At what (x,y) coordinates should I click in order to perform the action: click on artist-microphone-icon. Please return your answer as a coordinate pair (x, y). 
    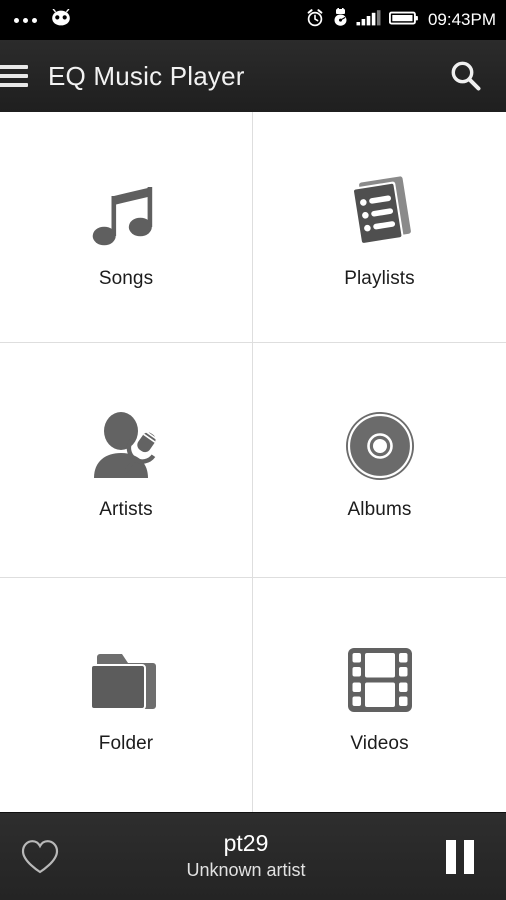
    Looking at the image, I should click on (126, 446).